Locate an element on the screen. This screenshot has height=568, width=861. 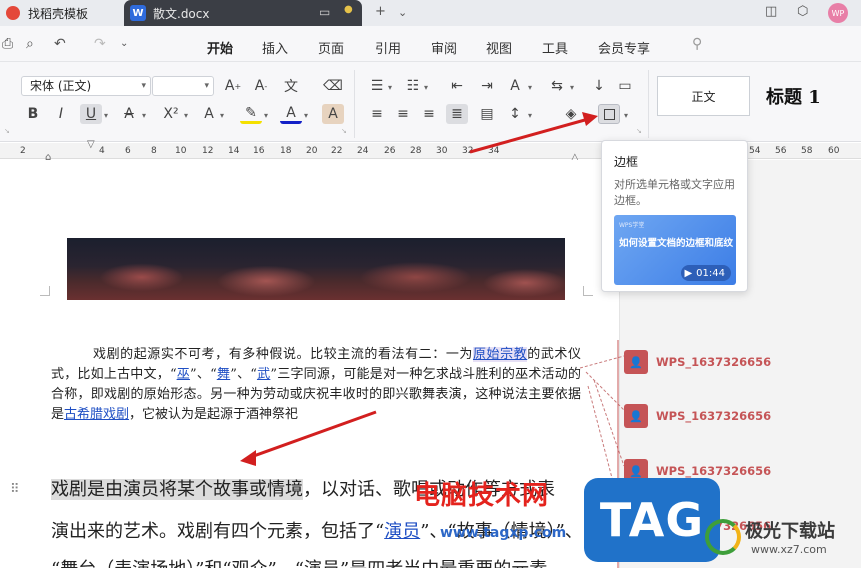
font-color-button: A is located at coordinates (291, 114).